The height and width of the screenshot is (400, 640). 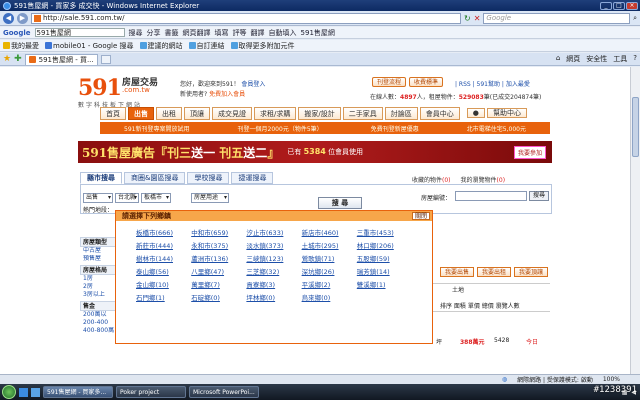 What do you see at coordinates (99, 279) in the screenshot?
I see `filter-link: 1房` at bounding box center [99, 279].